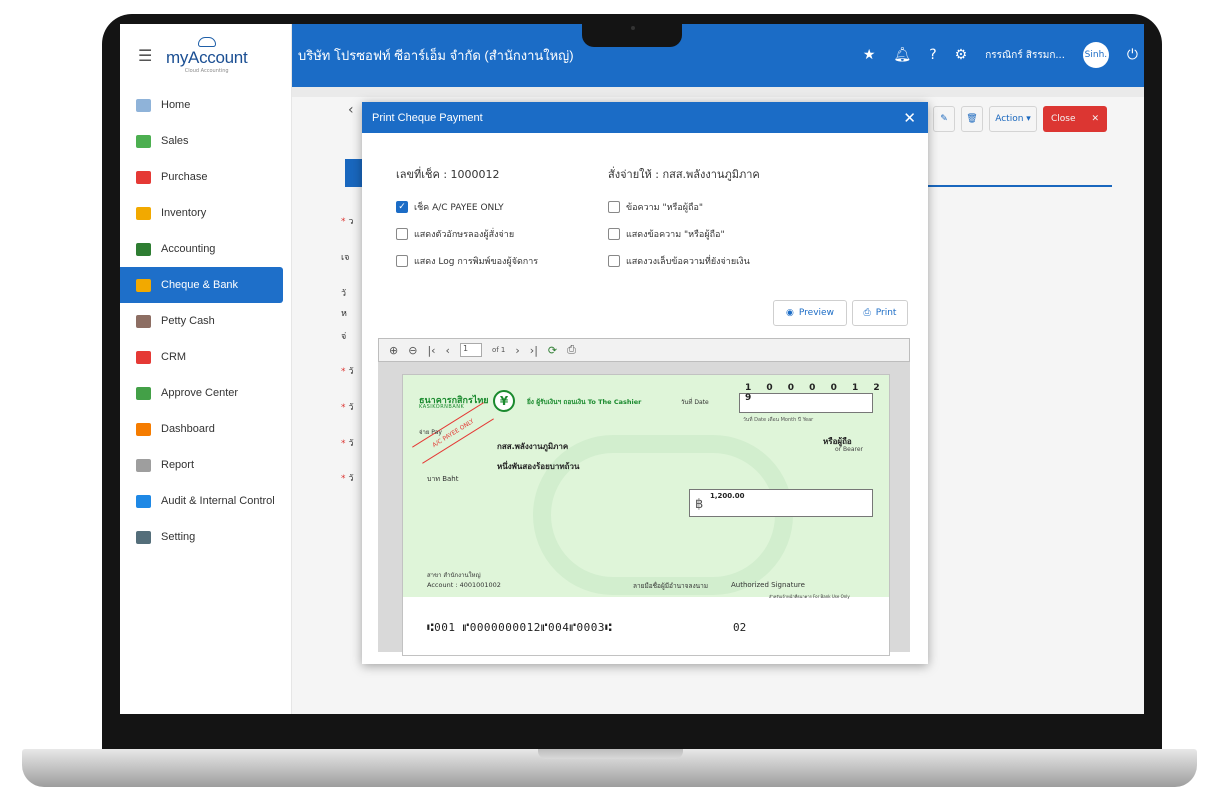 Image resolution: width=1219 pixels, height=796 pixels. Describe the element at coordinates (443, 479) in the screenshot. I see `baht-label: บาท Baht` at that location.